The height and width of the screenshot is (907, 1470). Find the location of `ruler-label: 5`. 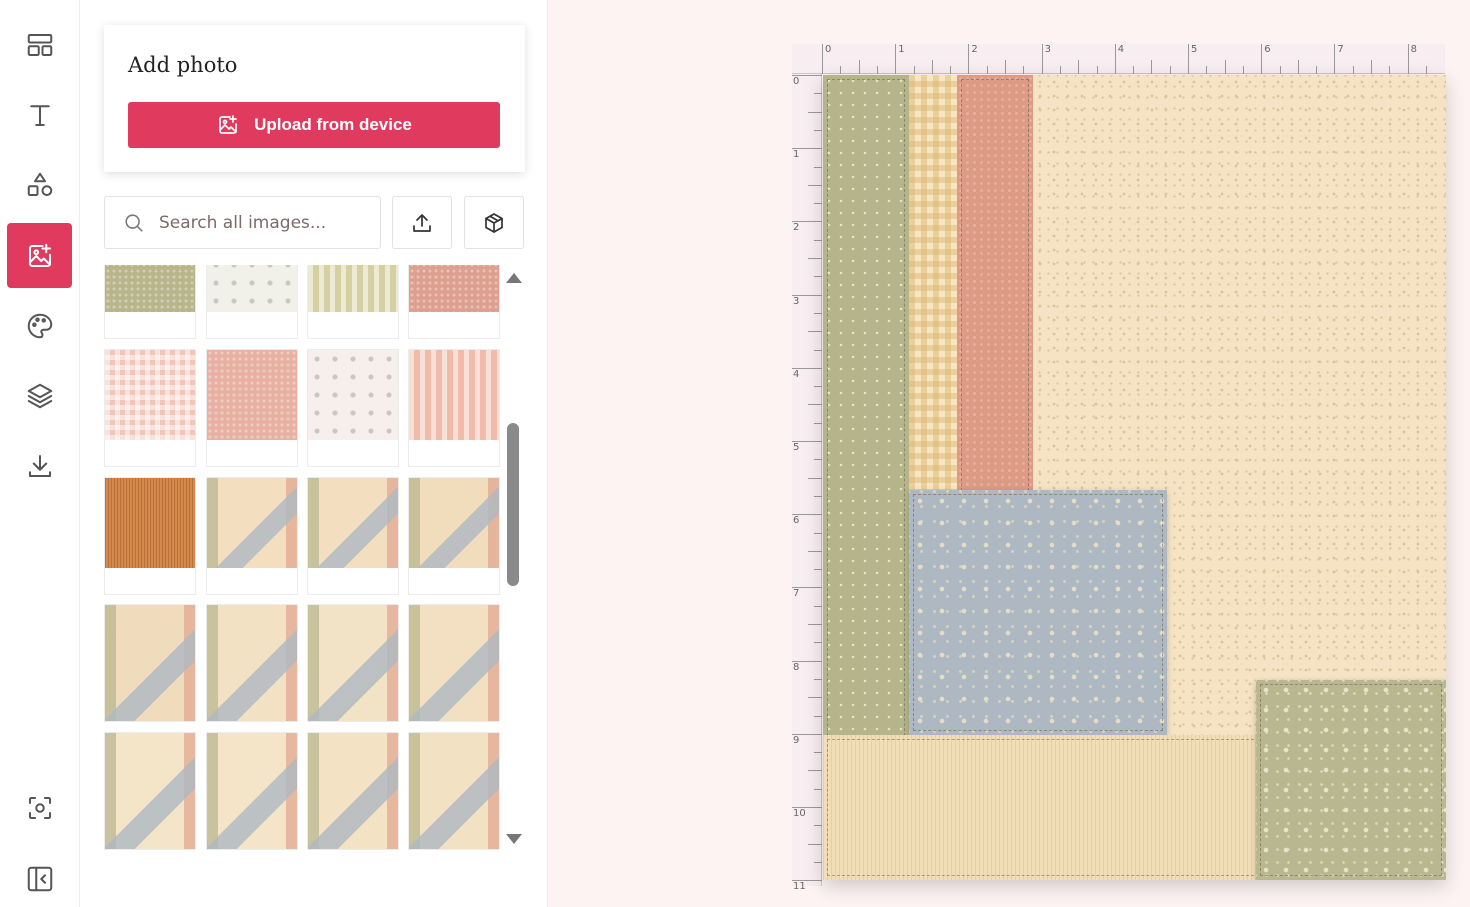

ruler-label: 5 is located at coordinates (796, 447).